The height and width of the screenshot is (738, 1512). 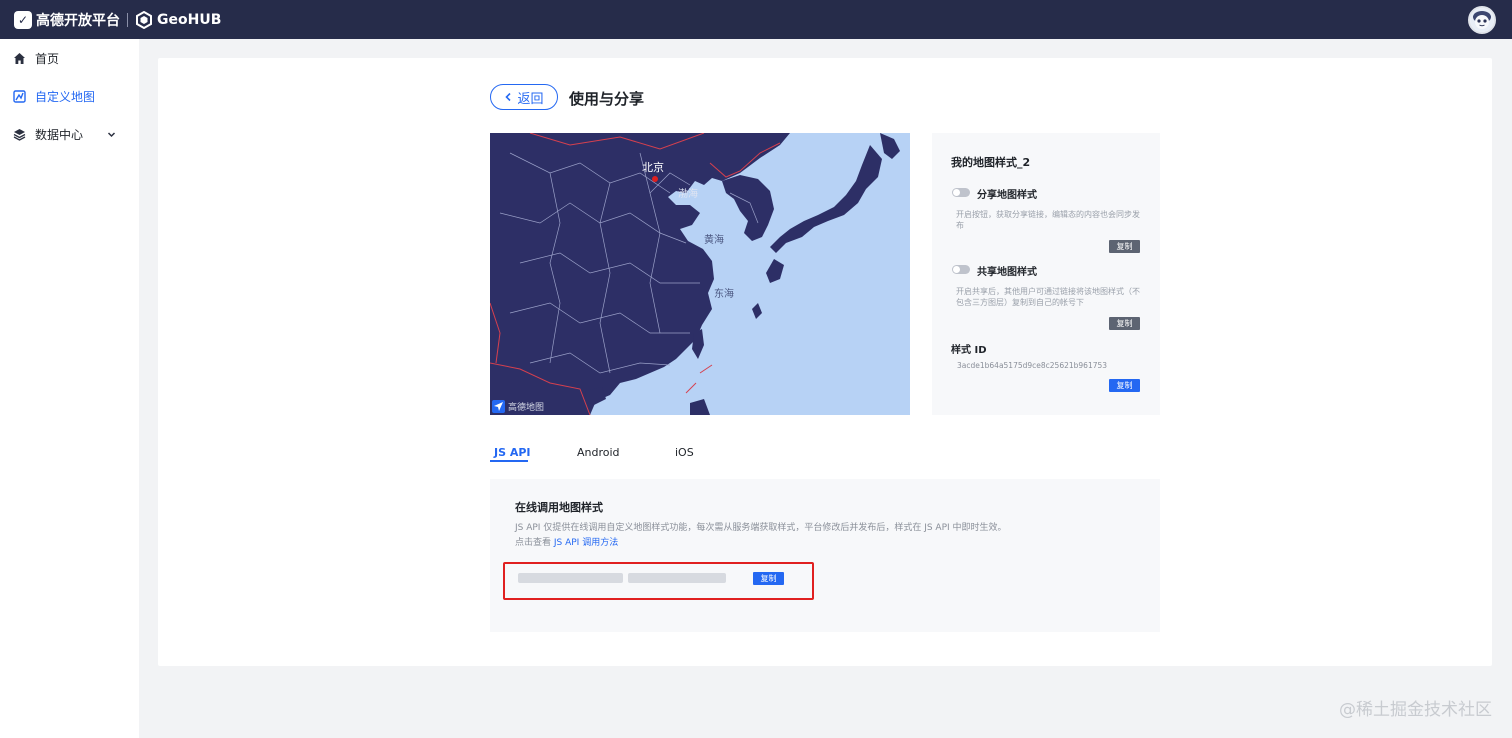 I want to click on style-id-value: 3acde1b64a5175d9ce8c25621b961753, so click(x=1032, y=365).